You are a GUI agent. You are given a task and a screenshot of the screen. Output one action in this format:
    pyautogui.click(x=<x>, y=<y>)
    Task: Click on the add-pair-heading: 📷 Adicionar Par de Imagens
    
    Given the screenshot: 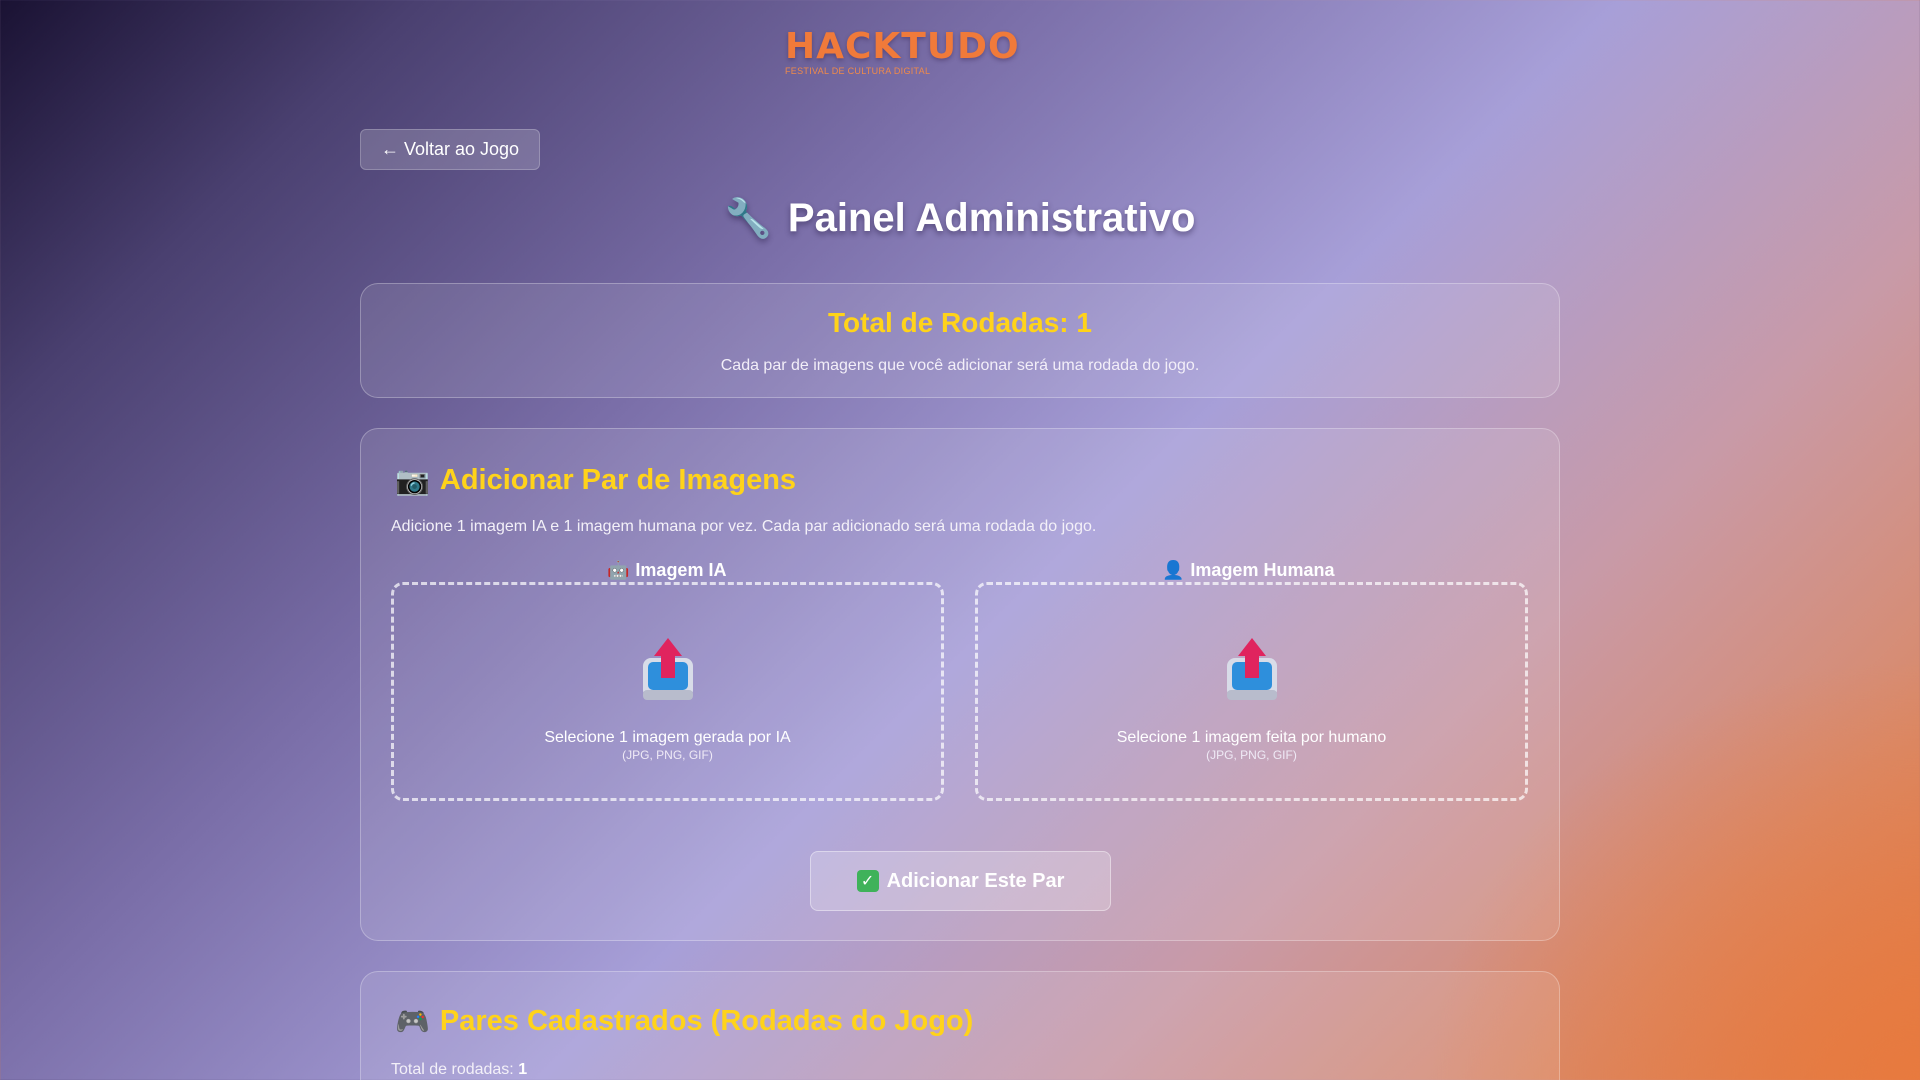 What is the action you would take?
    pyautogui.click(x=595, y=480)
    